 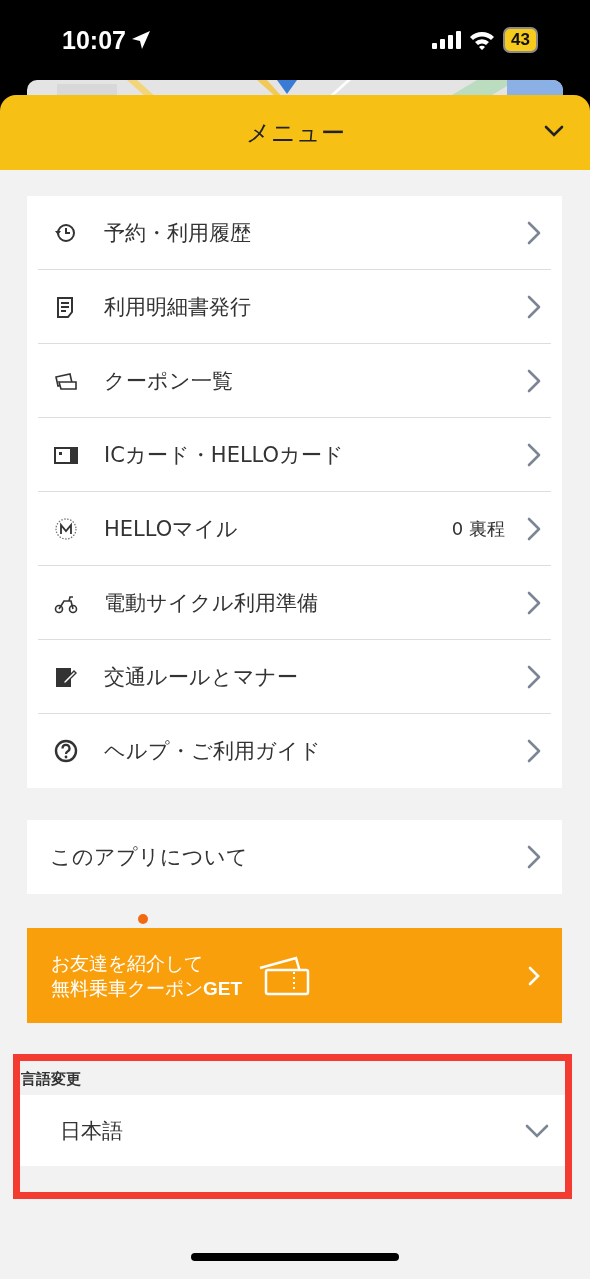 What do you see at coordinates (295, 133) in the screenshot?
I see `sheet-title: メニュー` at bounding box center [295, 133].